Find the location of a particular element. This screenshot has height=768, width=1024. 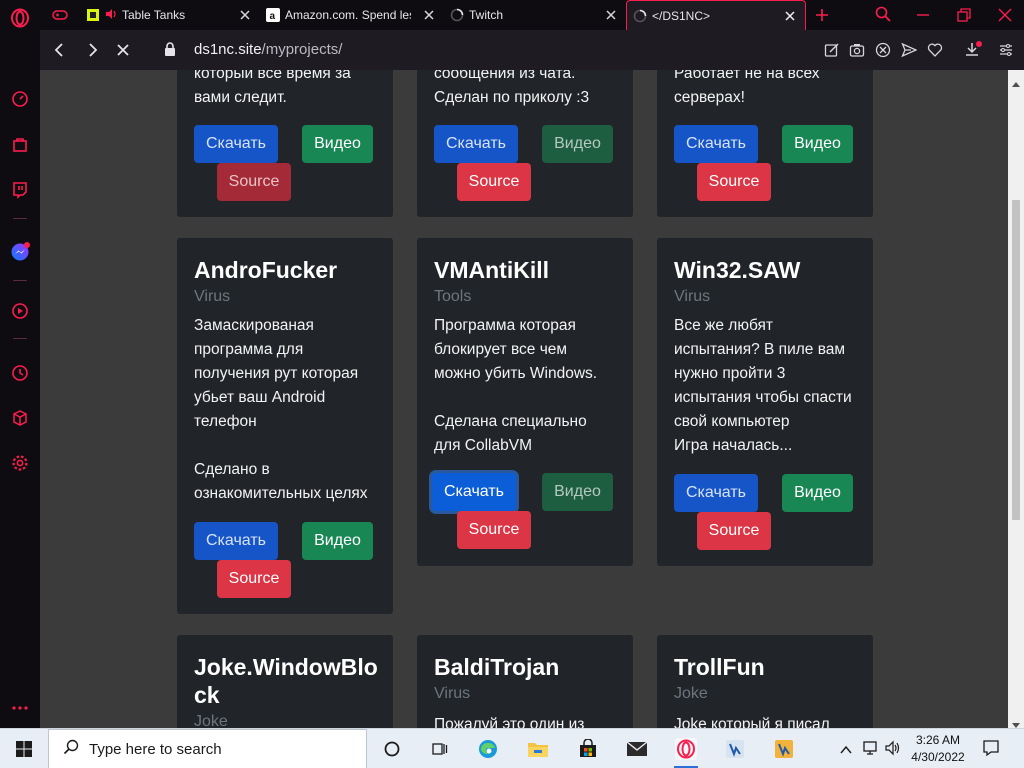

taskbar-search-input: Type here to search is located at coordinates (207, 748).